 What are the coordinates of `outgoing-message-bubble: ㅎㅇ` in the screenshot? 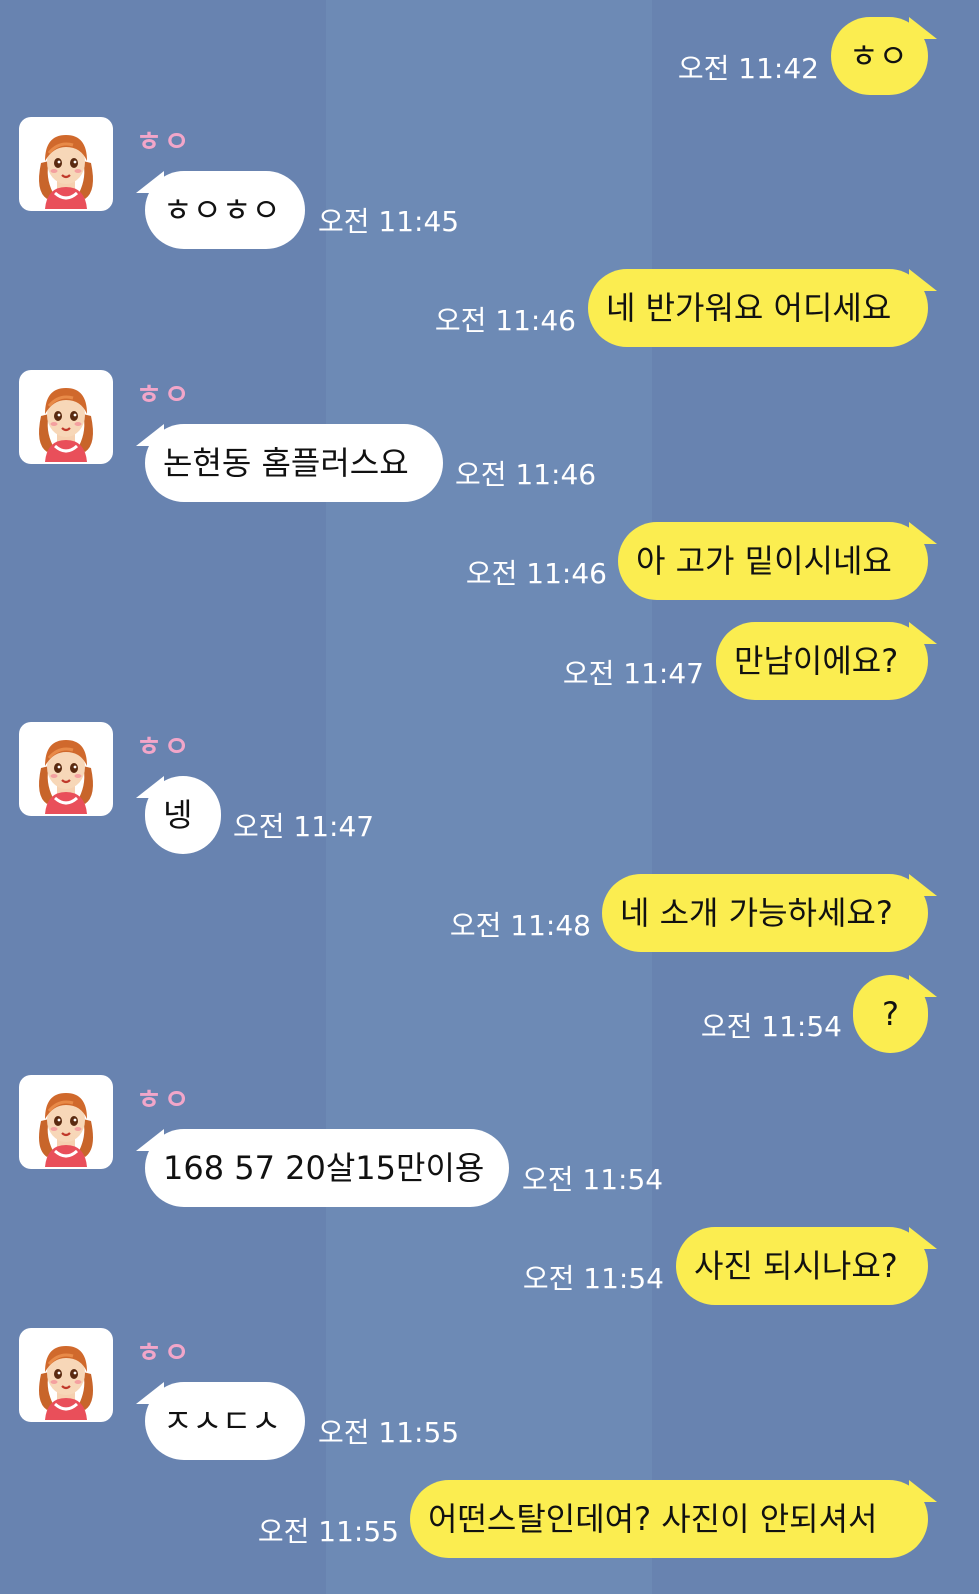 It's located at (884, 56).